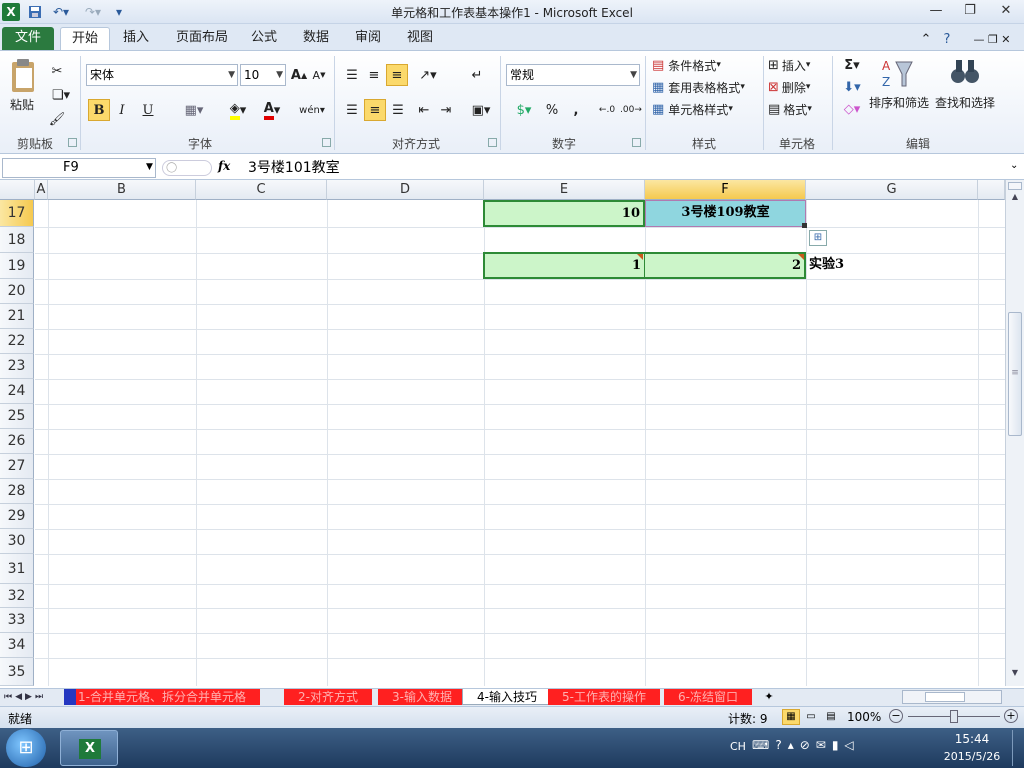 The height and width of the screenshot is (768, 1024). What do you see at coordinates (17, 266) in the screenshot?
I see `row-header: 19` at bounding box center [17, 266].